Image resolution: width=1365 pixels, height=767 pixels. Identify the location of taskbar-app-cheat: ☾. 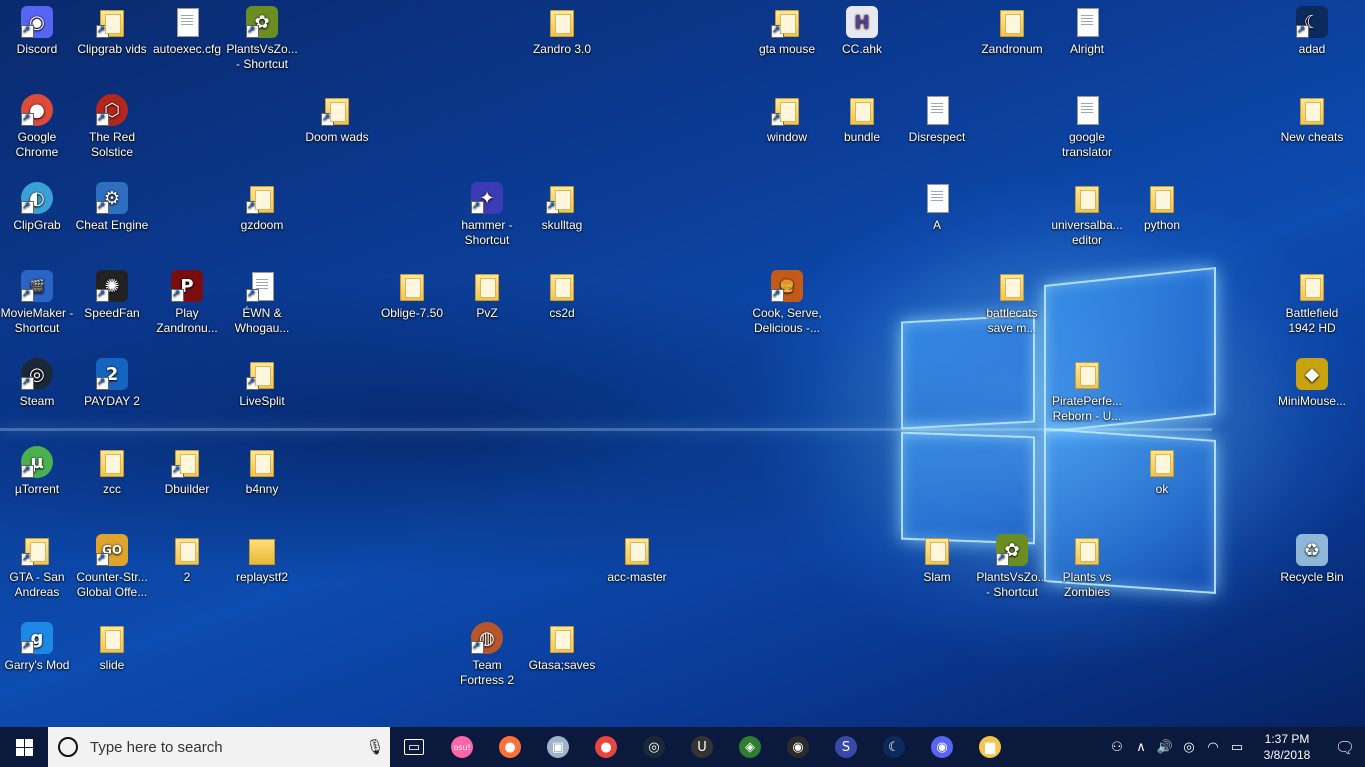
(894, 747).